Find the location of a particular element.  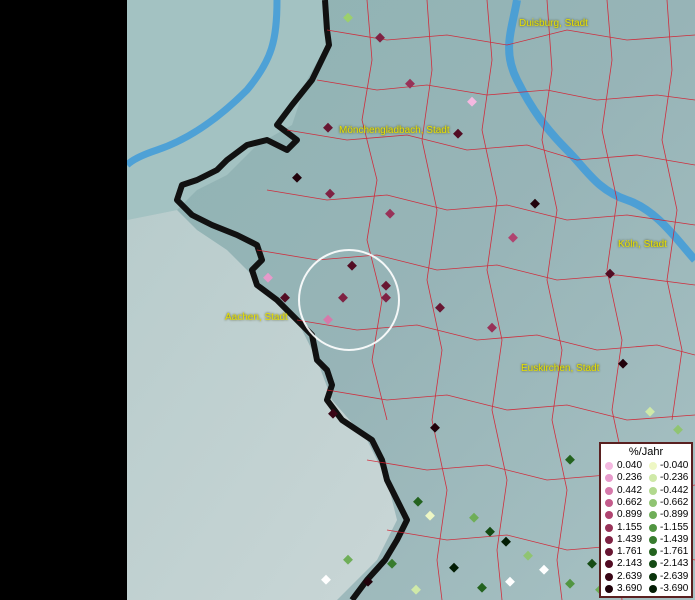

legend-value-positive: 0.442 is located at coordinates (630, 490).